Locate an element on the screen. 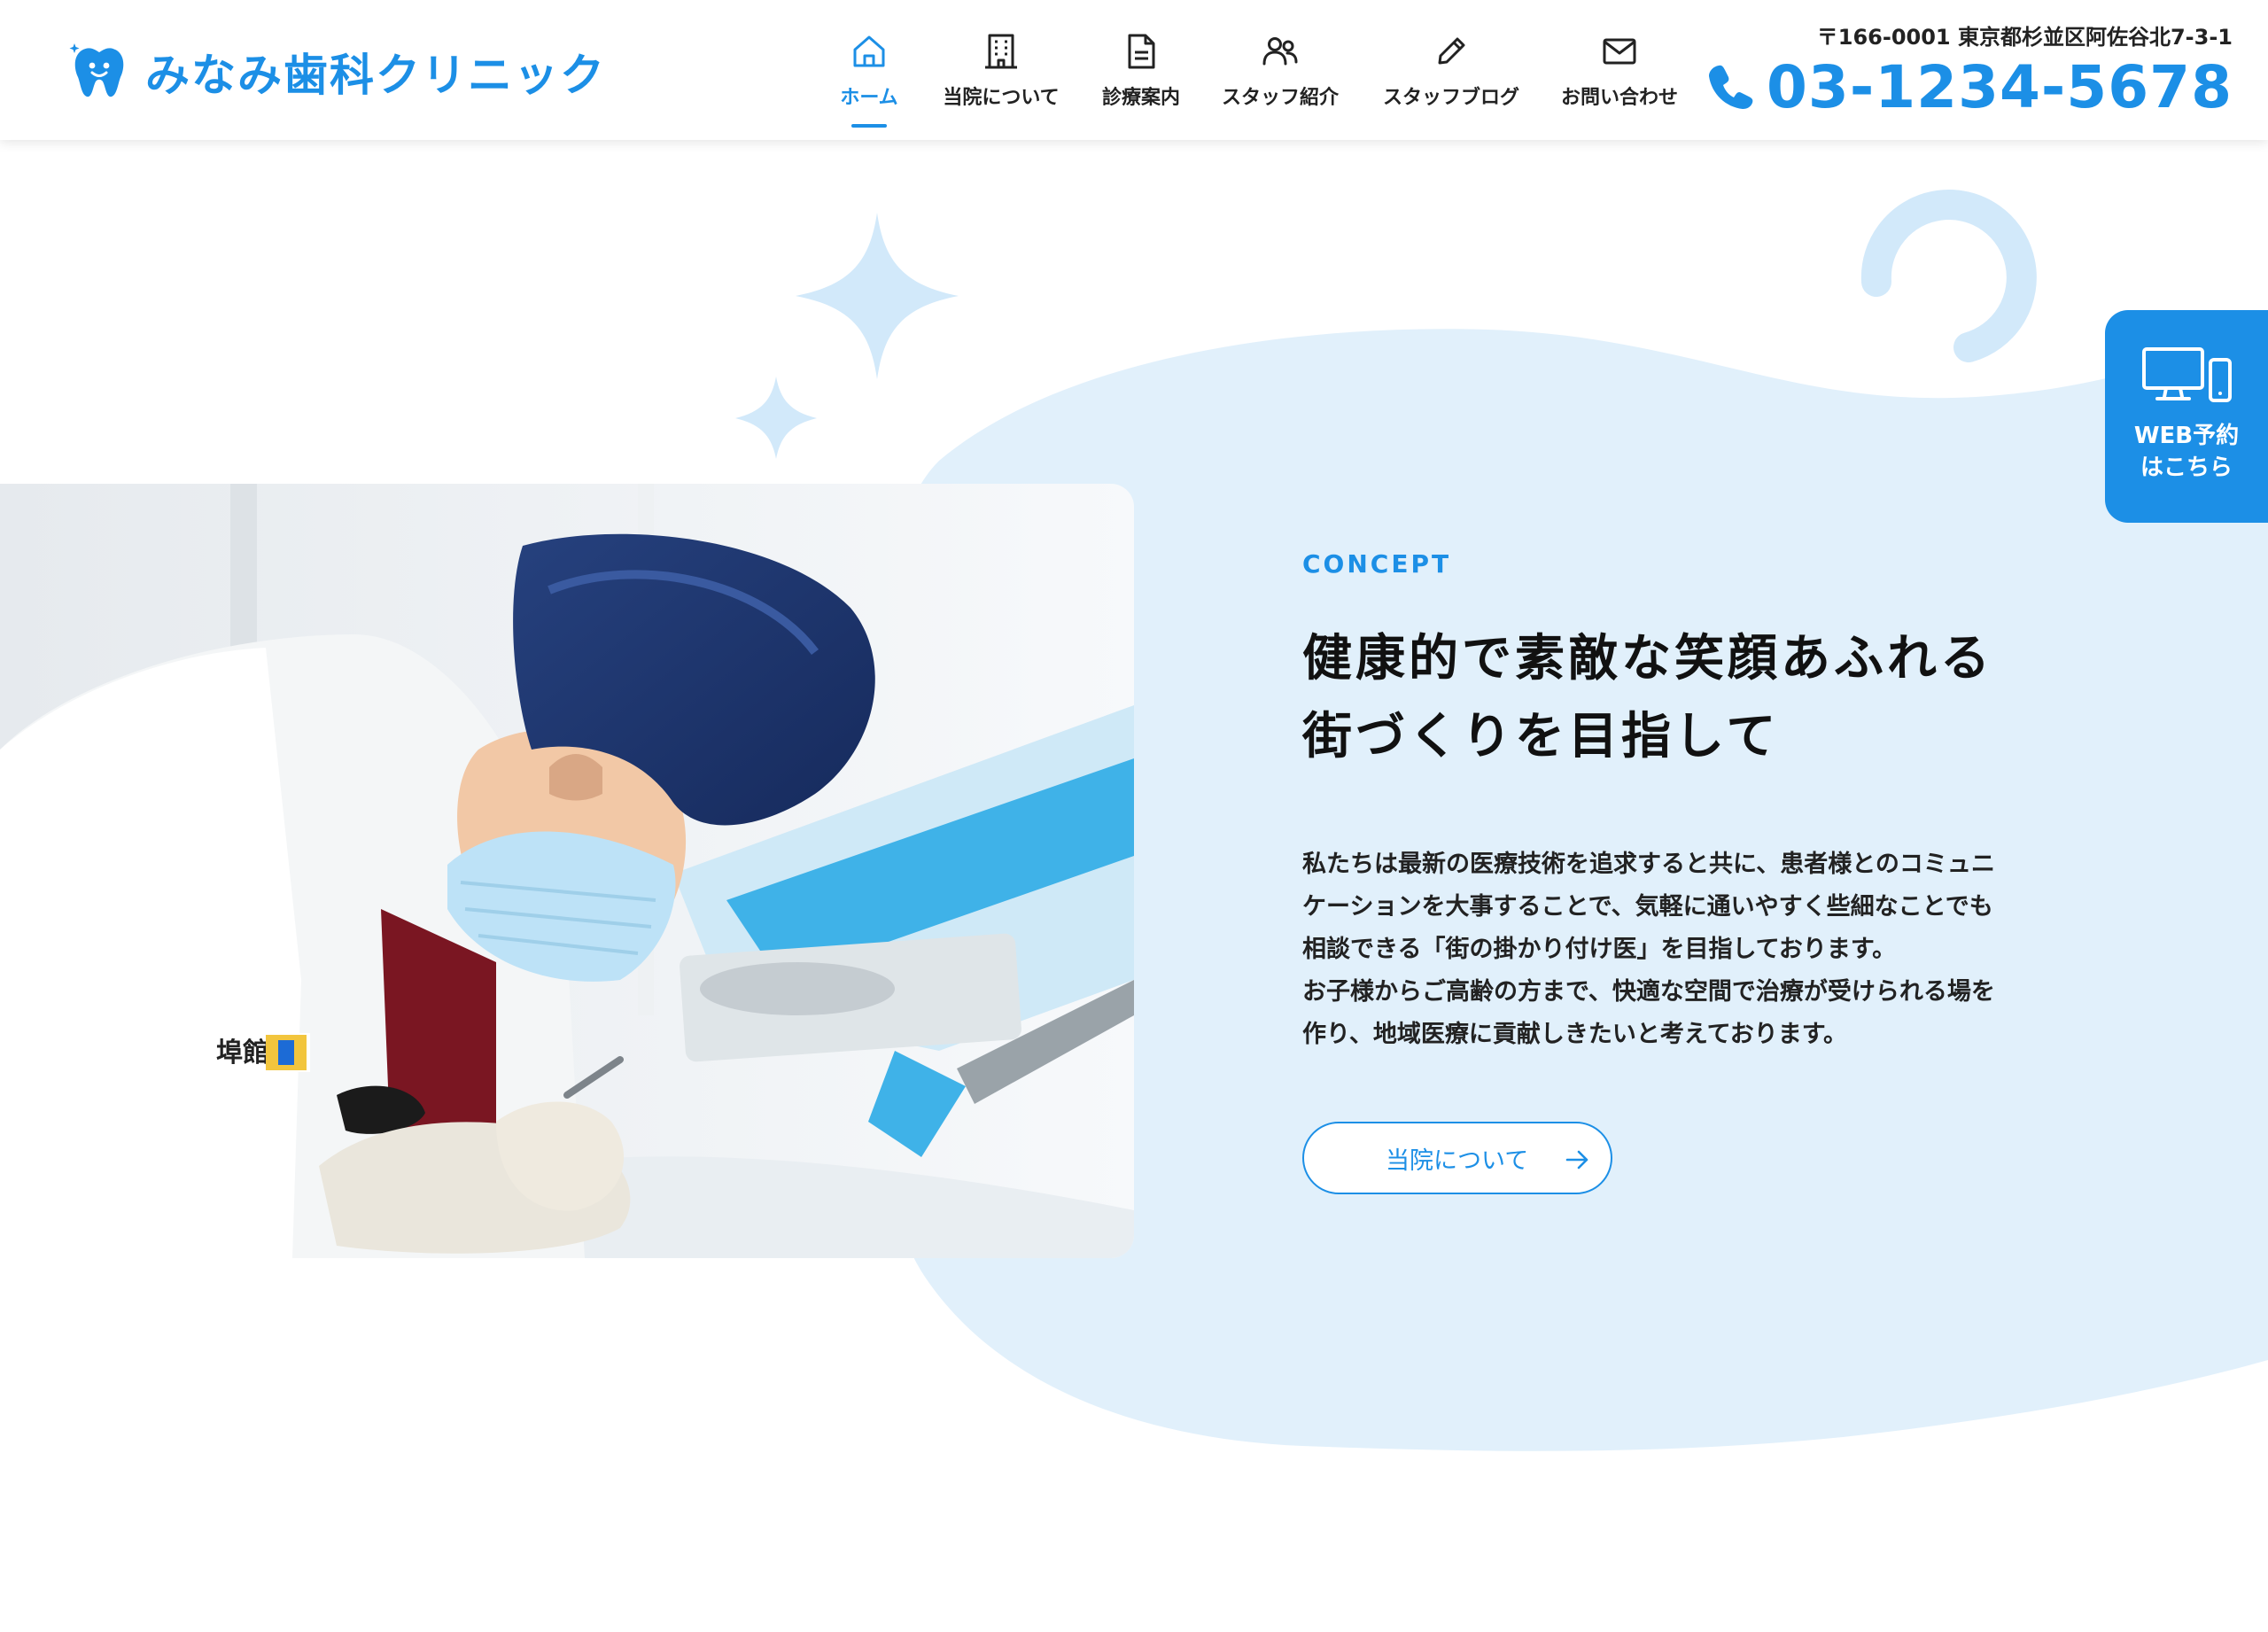  web-reservation-line-1: WEB予約 is located at coordinates (2186, 436).